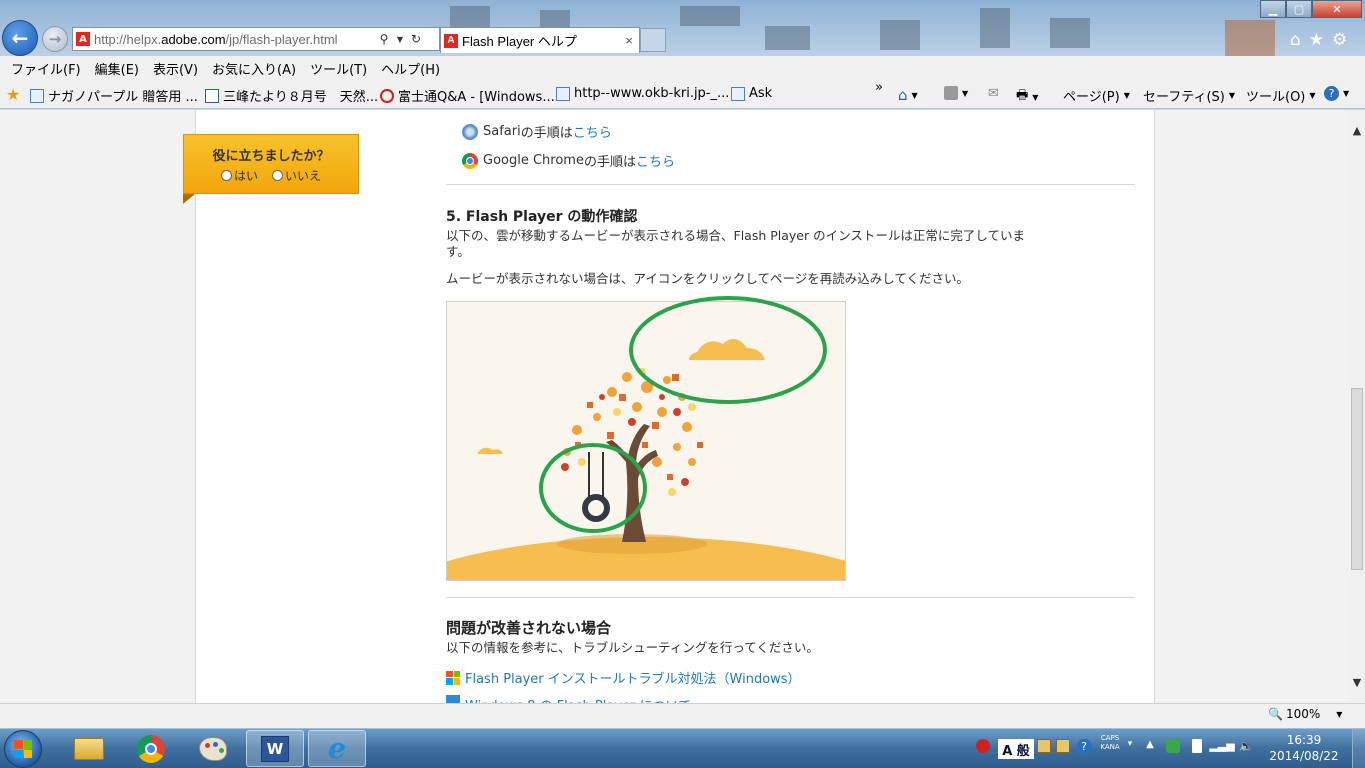  What do you see at coordinates (453, 677) in the screenshot?
I see `windows-flag-icon` at bounding box center [453, 677].